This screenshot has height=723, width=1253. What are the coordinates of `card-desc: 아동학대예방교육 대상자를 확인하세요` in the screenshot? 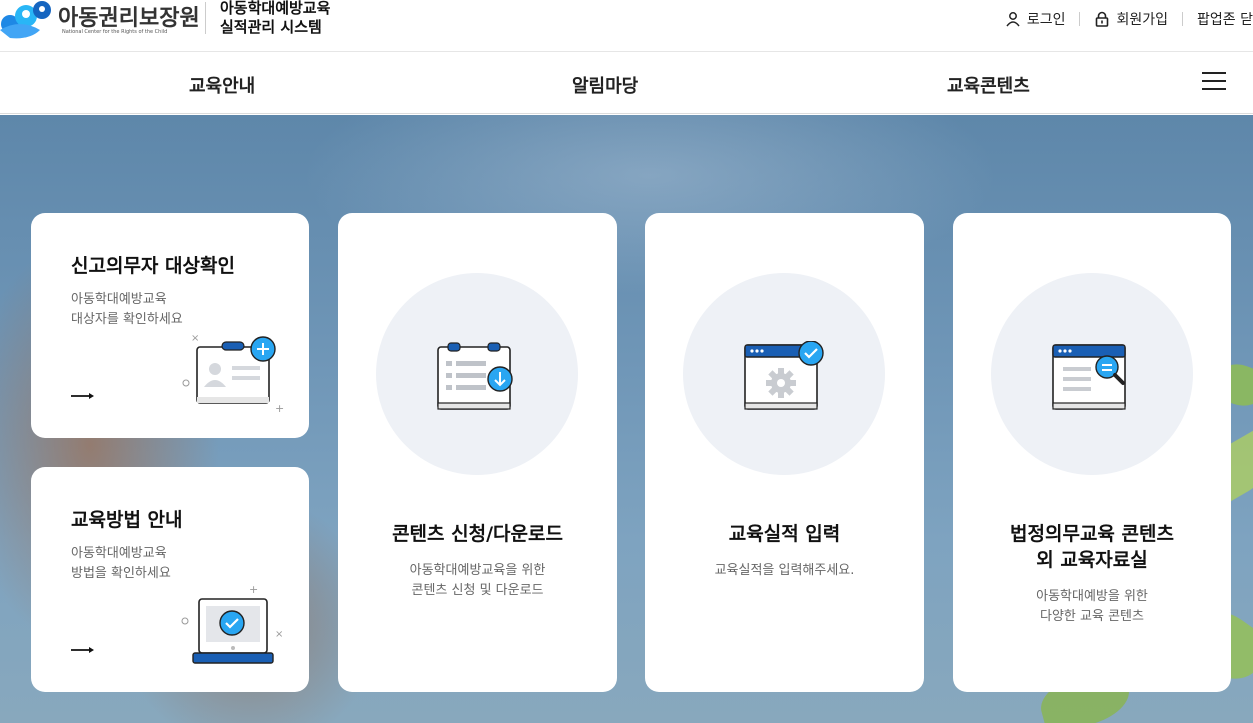 It's located at (127, 309).